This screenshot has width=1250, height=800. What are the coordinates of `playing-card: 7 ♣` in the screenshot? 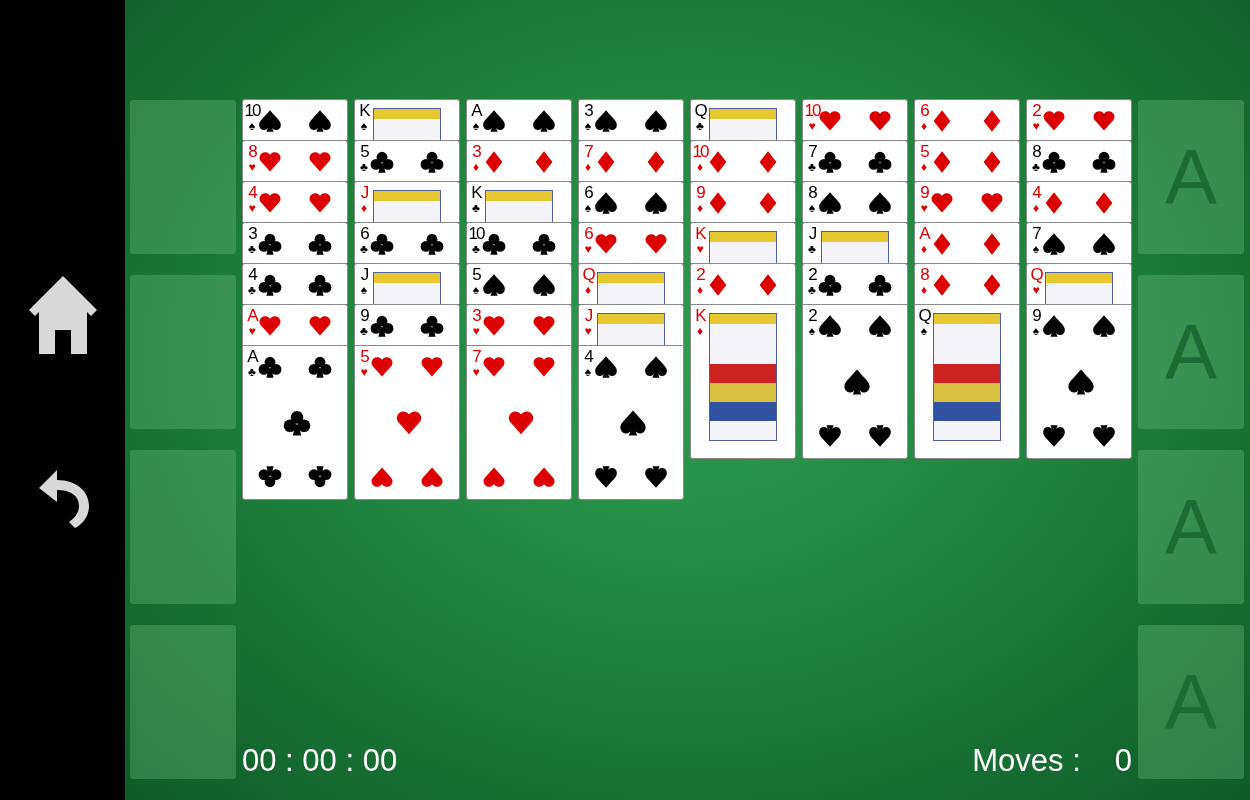 It's located at (855, 160).